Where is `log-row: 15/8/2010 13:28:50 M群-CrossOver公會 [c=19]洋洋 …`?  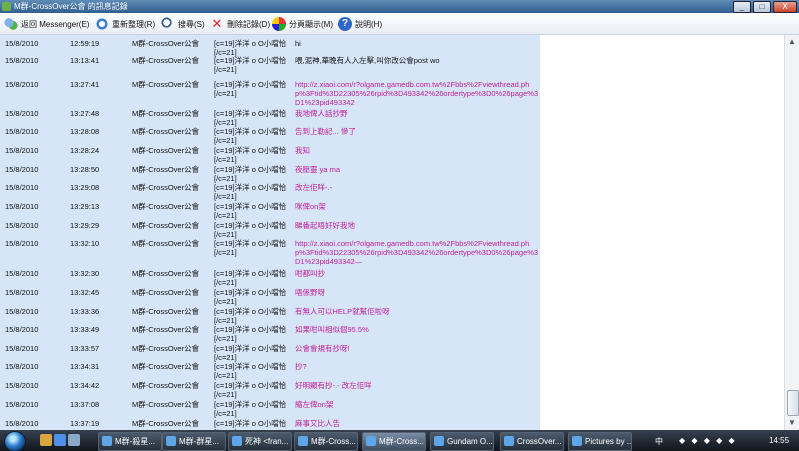
log-row: 15/8/2010 13:28:50 M群-CrossOver公會 [c=19]洋洋 … is located at coordinates (270, 172).